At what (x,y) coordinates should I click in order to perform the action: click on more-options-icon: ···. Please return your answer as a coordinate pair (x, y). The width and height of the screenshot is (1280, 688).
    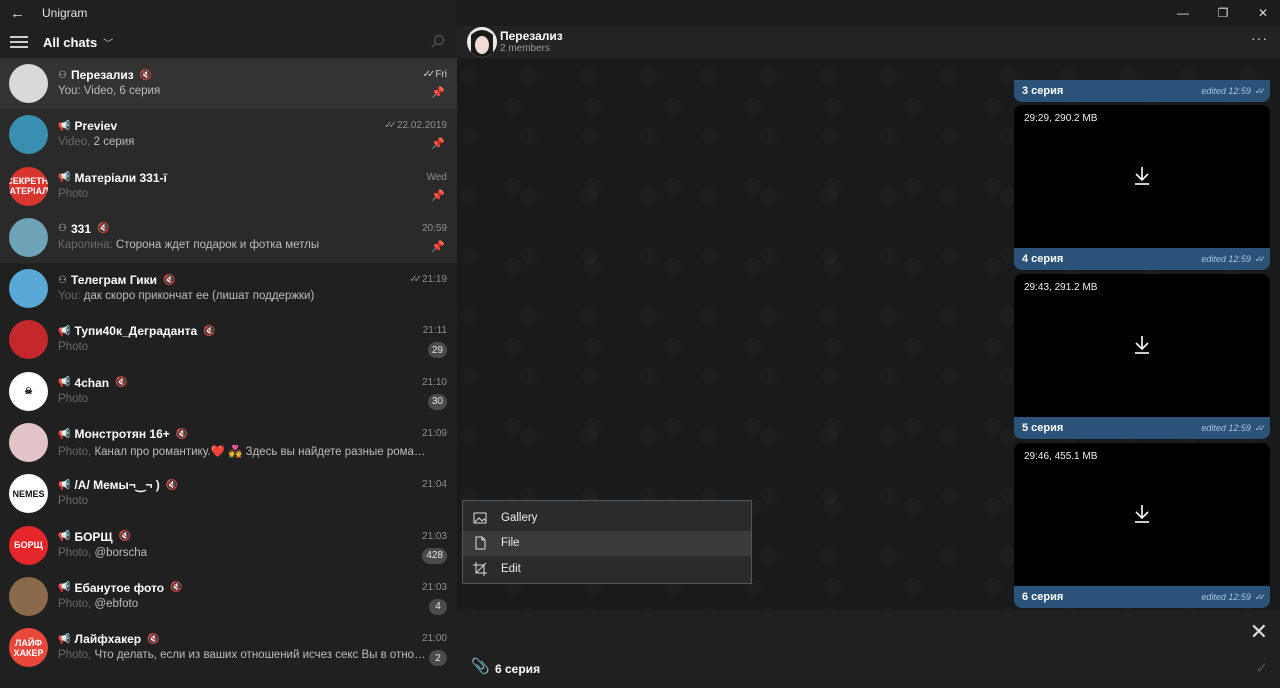
    Looking at the image, I should click on (1259, 38).